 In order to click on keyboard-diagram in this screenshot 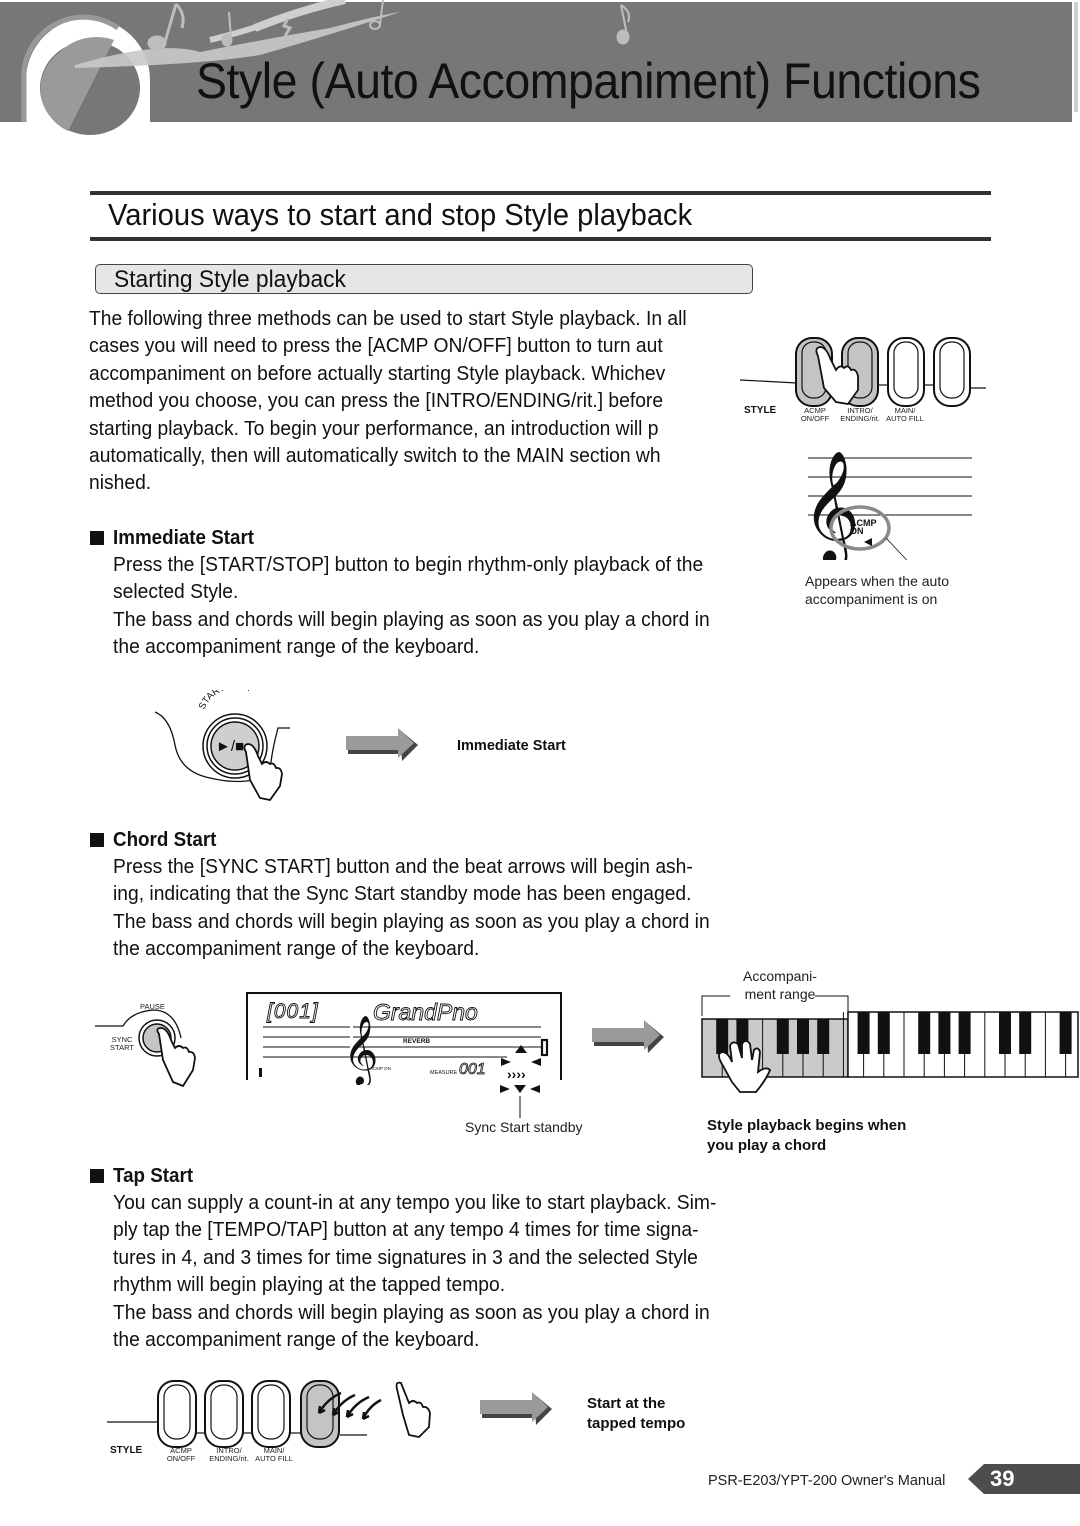, I will do `click(890, 1044)`.